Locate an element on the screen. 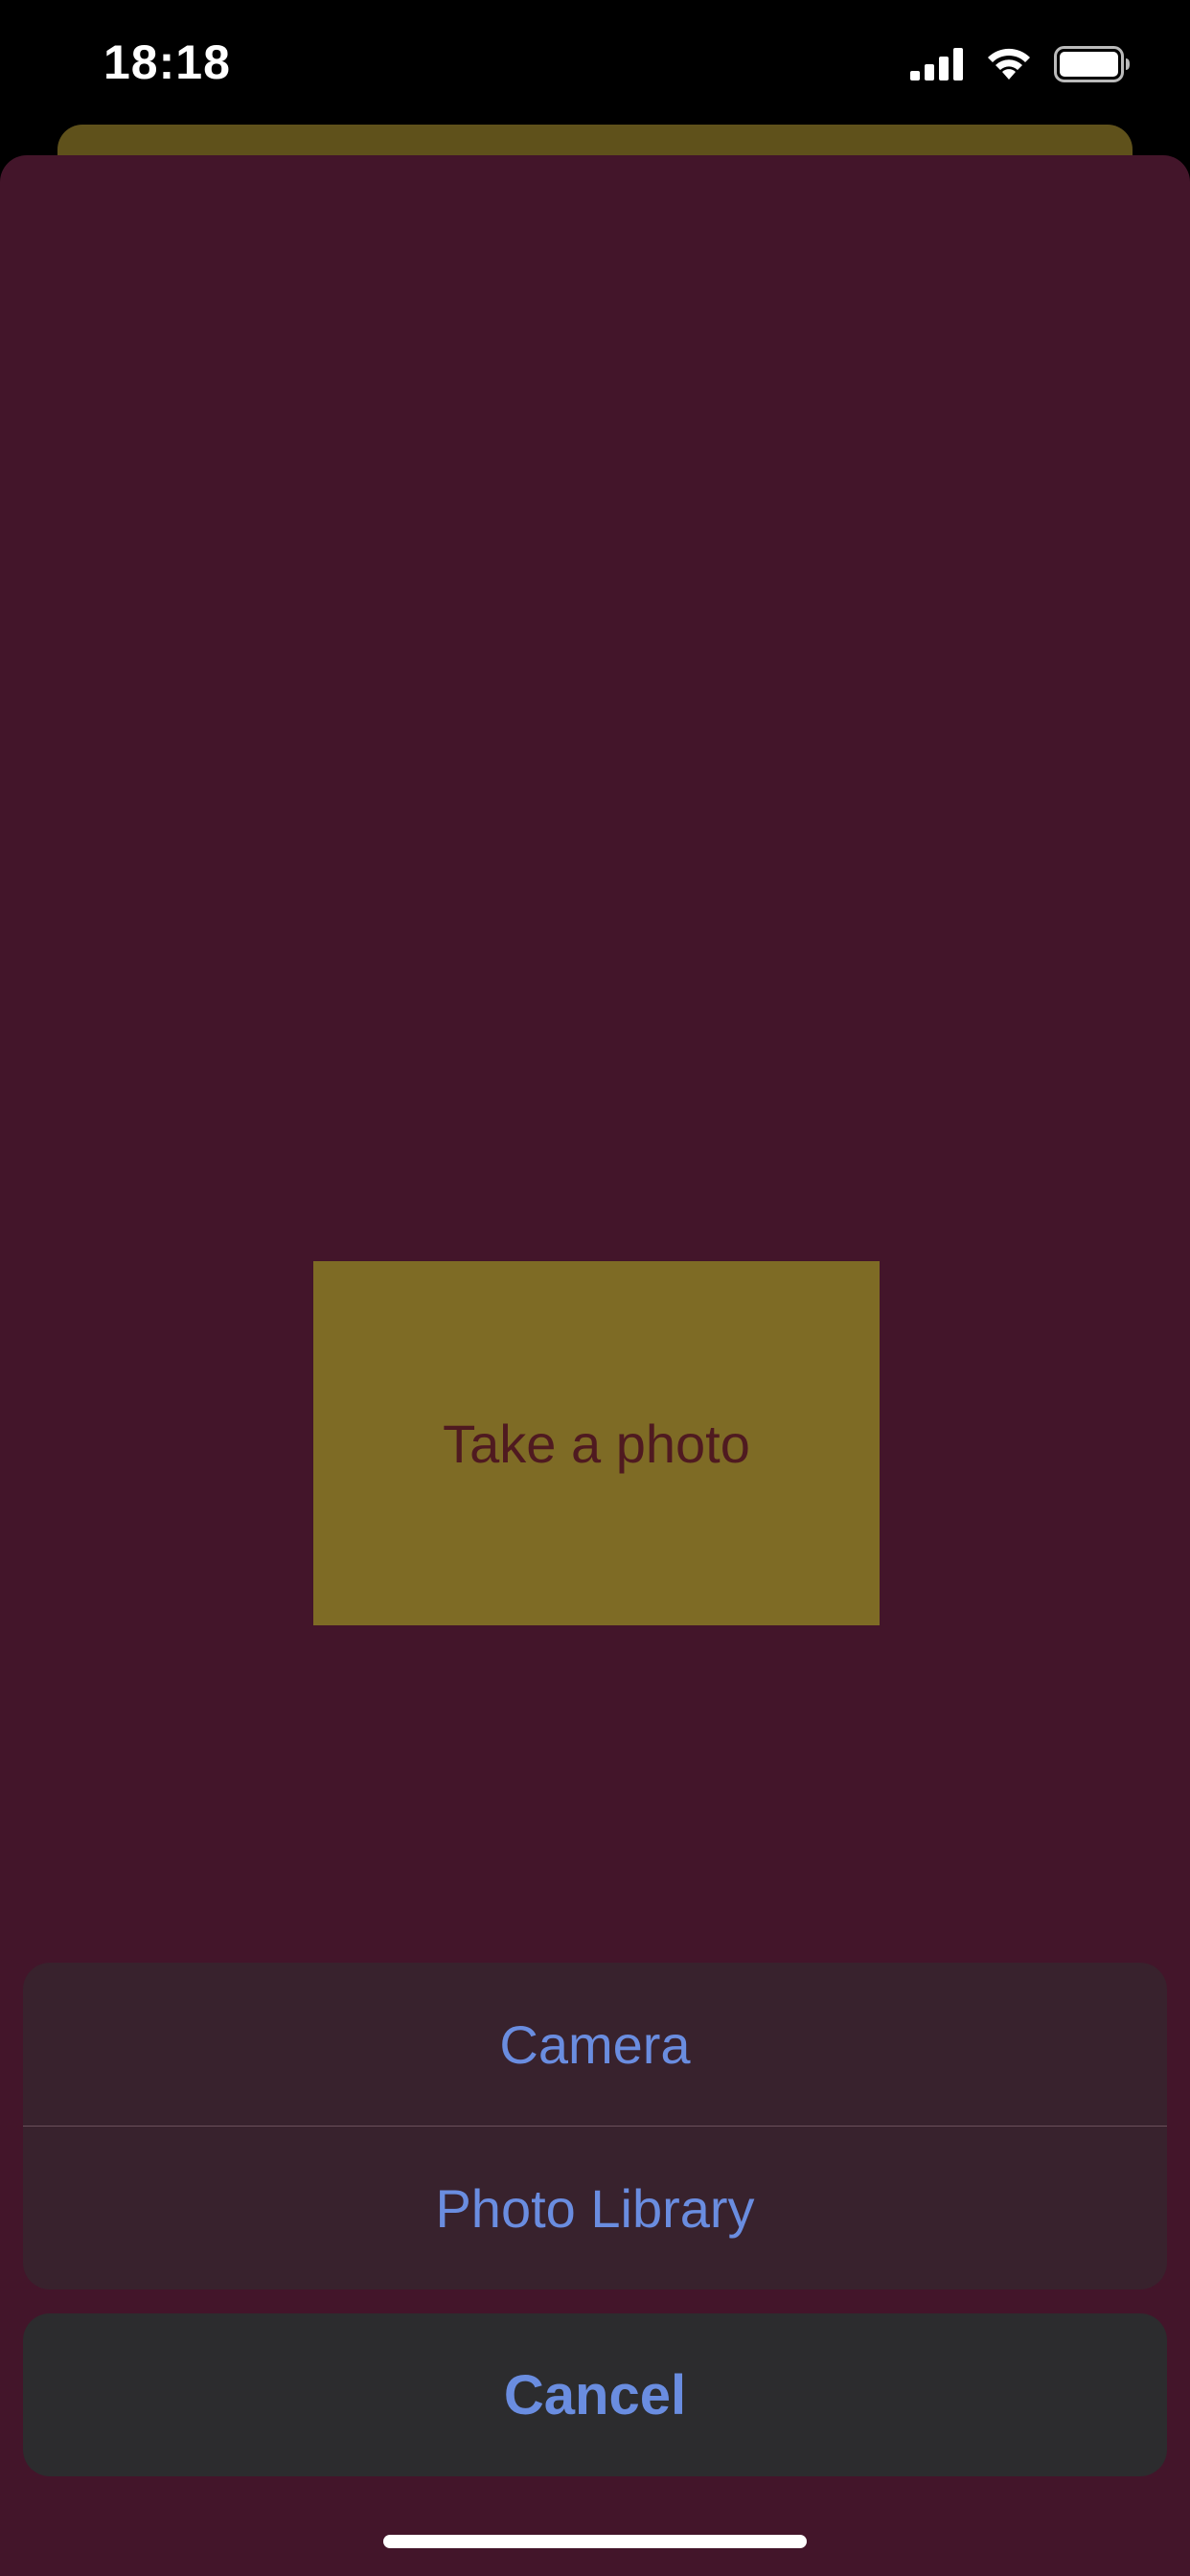 This screenshot has width=1190, height=2576. cellular-signal-icon is located at coordinates (937, 66).